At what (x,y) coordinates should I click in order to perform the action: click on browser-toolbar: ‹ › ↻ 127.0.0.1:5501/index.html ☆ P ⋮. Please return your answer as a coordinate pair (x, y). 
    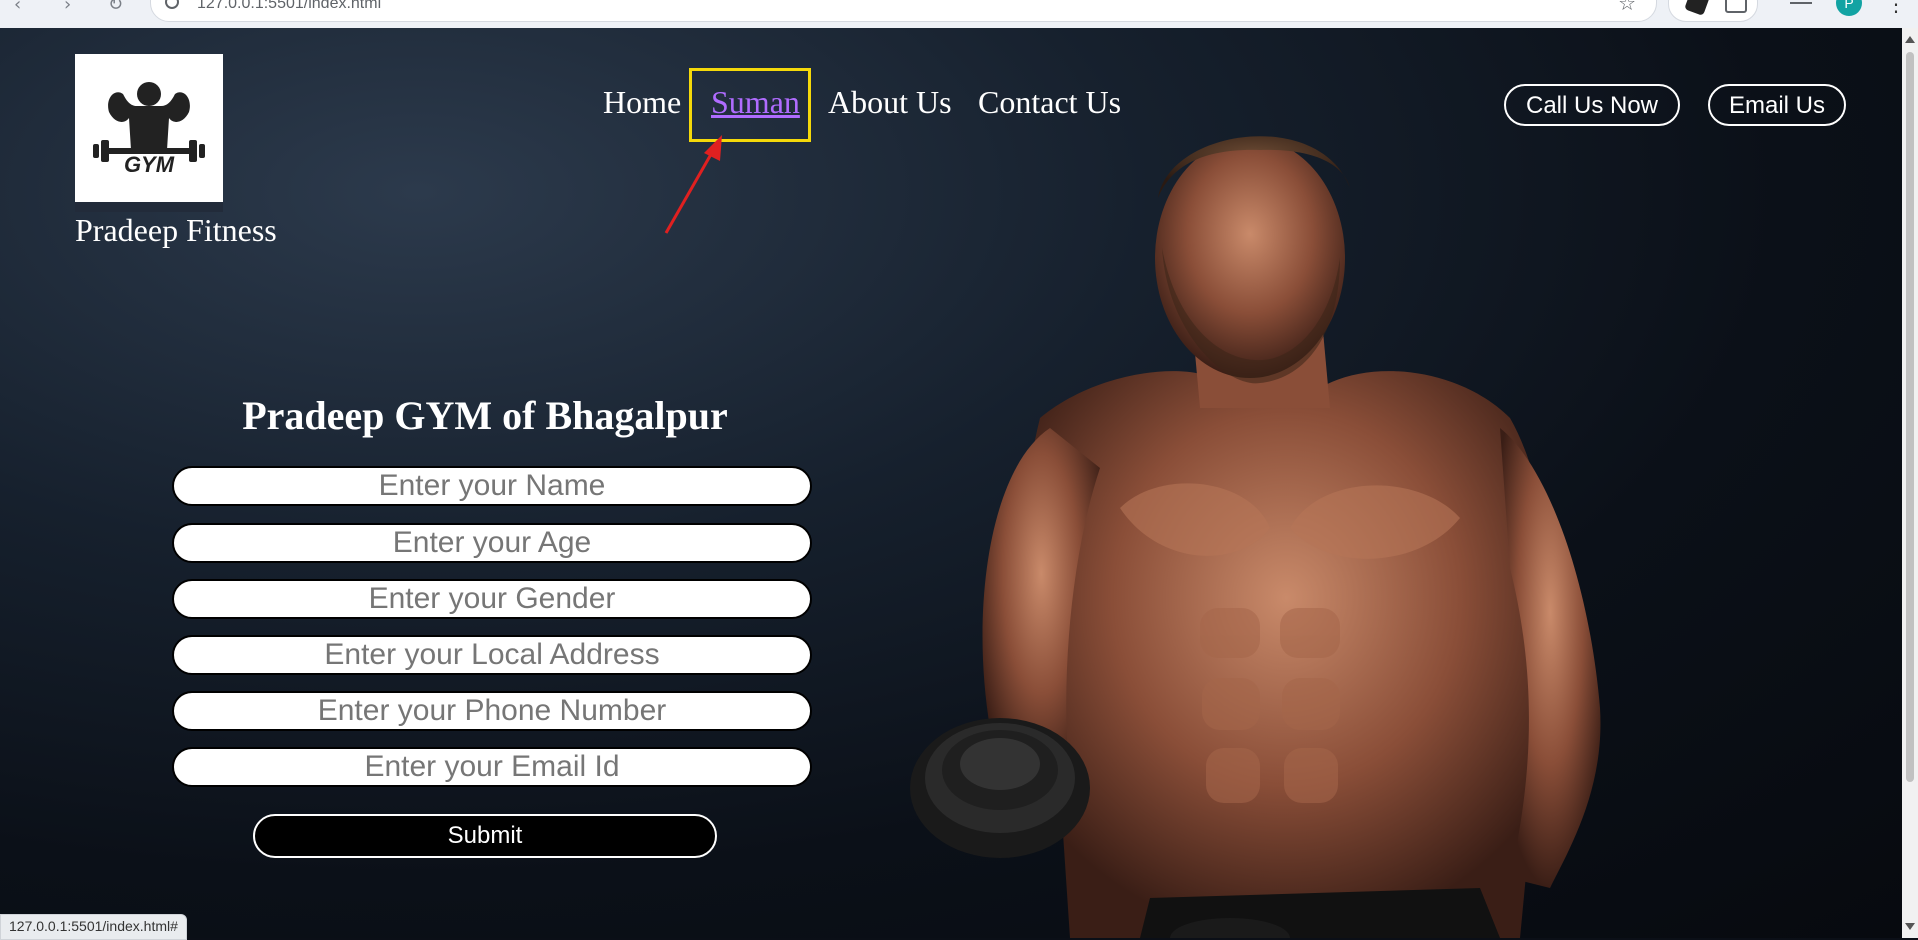
    Looking at the image, I should click on (959, 14).